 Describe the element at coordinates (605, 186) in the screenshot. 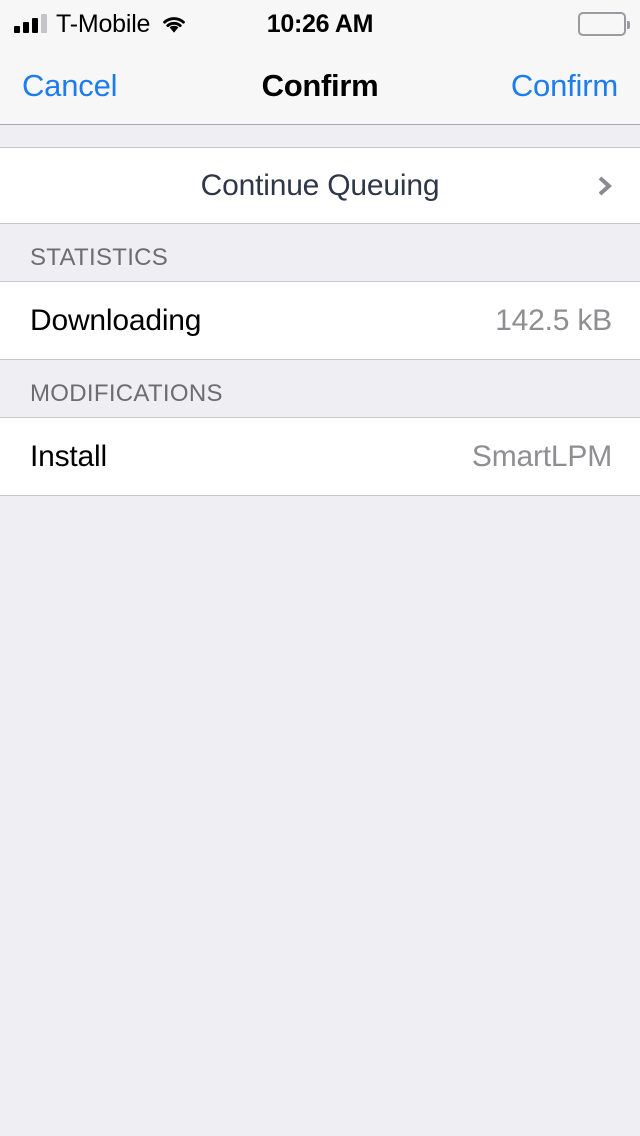

I see `chevron-right-icon` at that location.